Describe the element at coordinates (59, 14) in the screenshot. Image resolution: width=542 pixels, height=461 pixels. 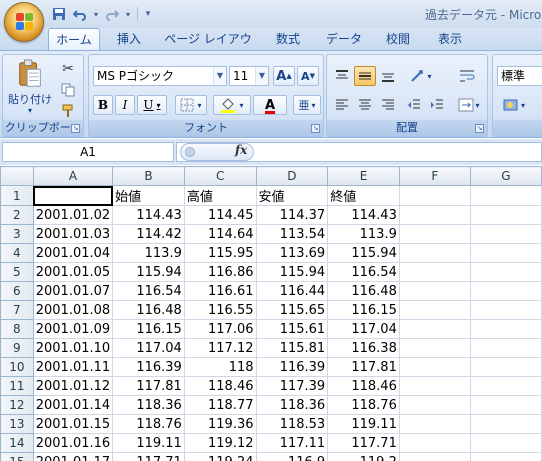
I see `save-icon` at that location.